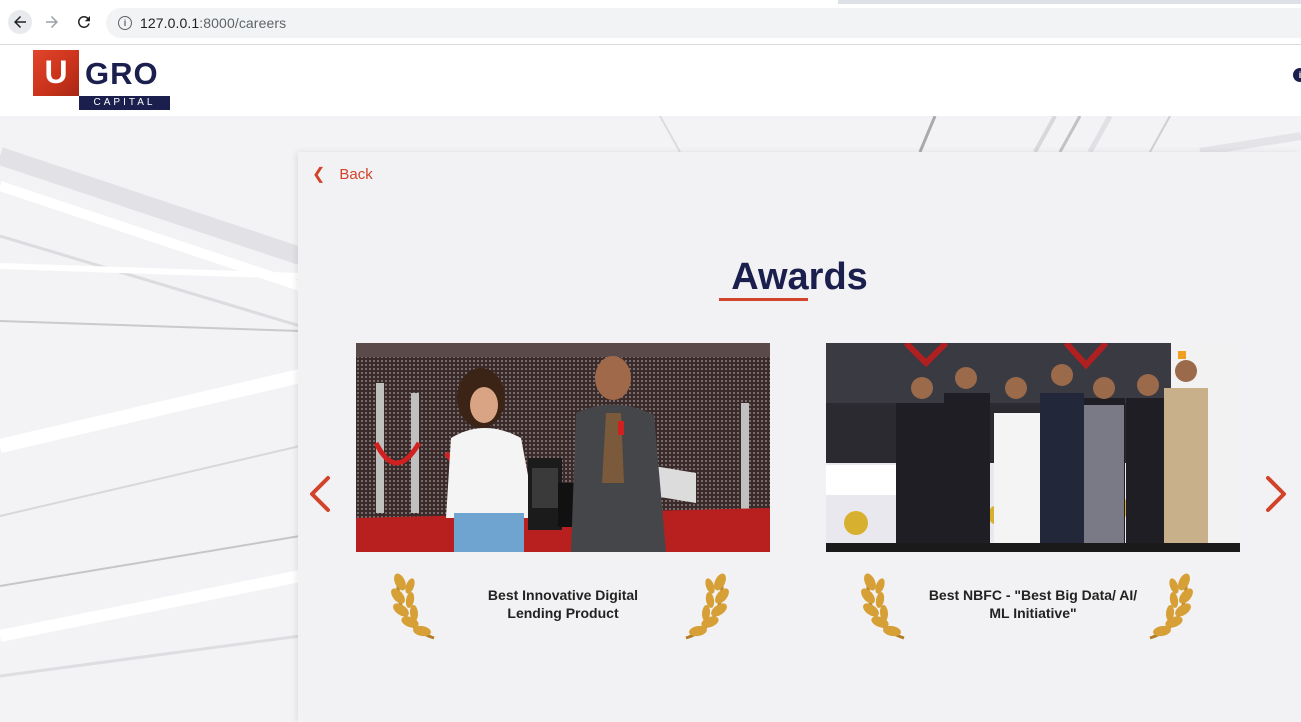  I want to click on carousel-next-icon, so click(1276, 494).